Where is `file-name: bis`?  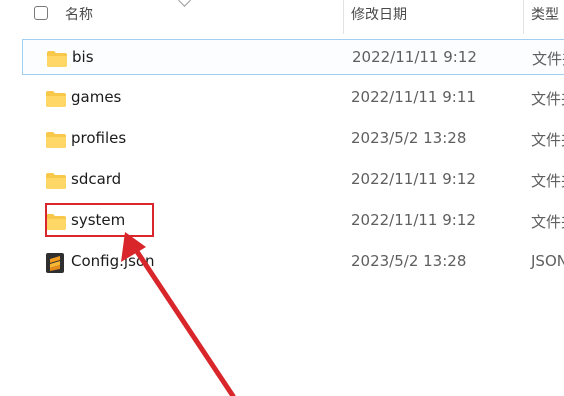
file-name: bis is located at coordinates (83, 57).